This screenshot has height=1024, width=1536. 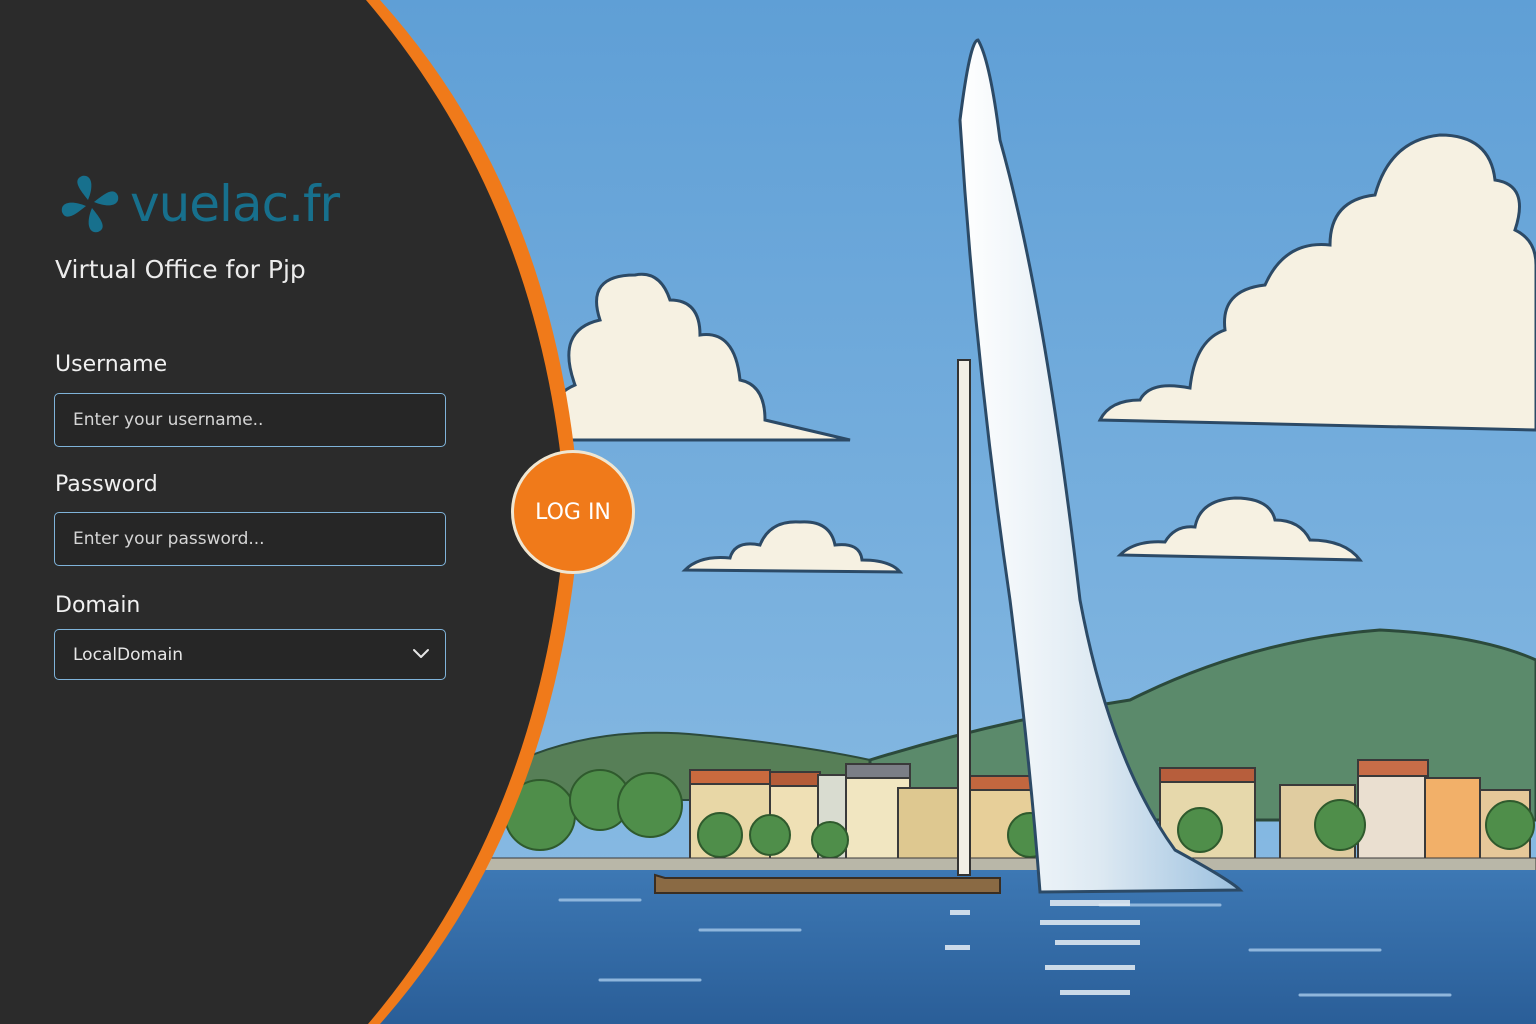 I want to click on brand-logo: vuelac.fr, so click(x=199, y=204).